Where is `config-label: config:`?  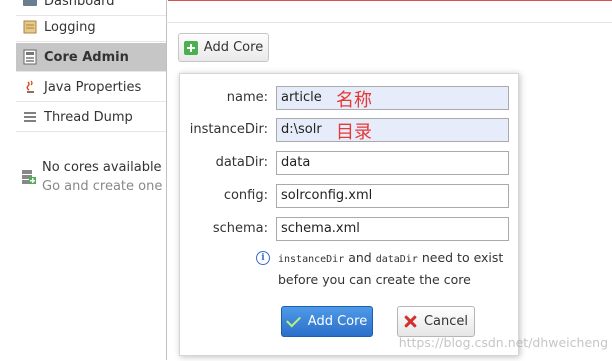
config-label: config: is located at coordinates (245, 195).